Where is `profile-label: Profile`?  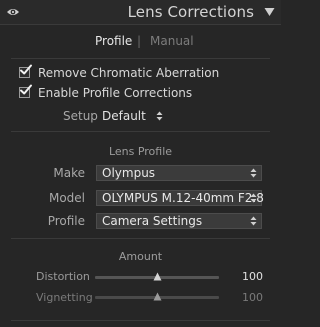 profile-label: Profile is located at coordinates (66, 221).